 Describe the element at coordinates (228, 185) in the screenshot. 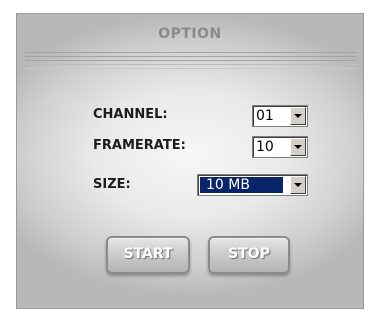

I see `size-value: 10 MB` at that location.